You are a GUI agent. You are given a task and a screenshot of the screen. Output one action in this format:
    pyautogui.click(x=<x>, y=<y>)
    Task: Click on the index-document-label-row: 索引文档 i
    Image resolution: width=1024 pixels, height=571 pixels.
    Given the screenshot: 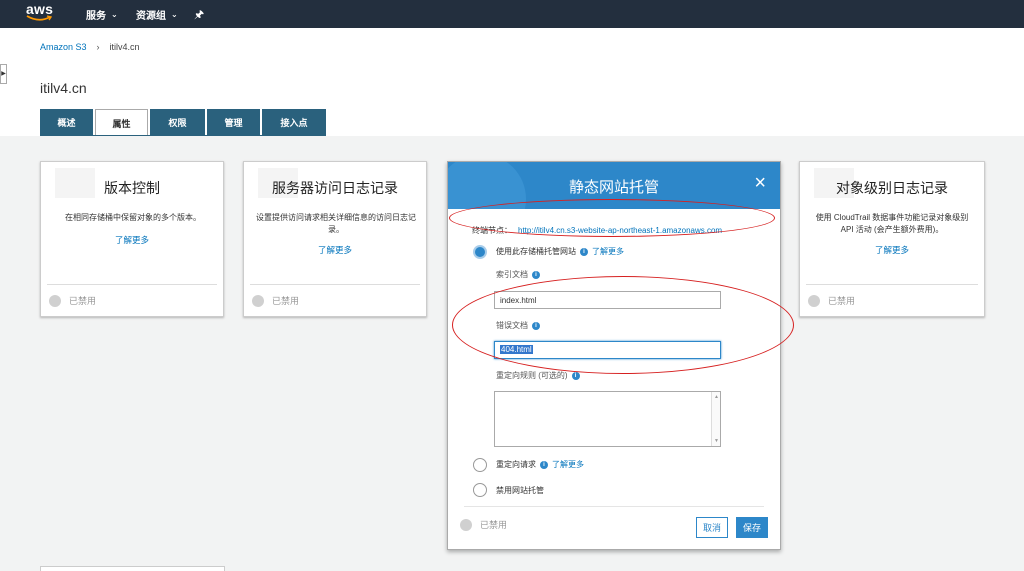 What is the action you would take?
    pyautogui.click(x=518, y=274)
    